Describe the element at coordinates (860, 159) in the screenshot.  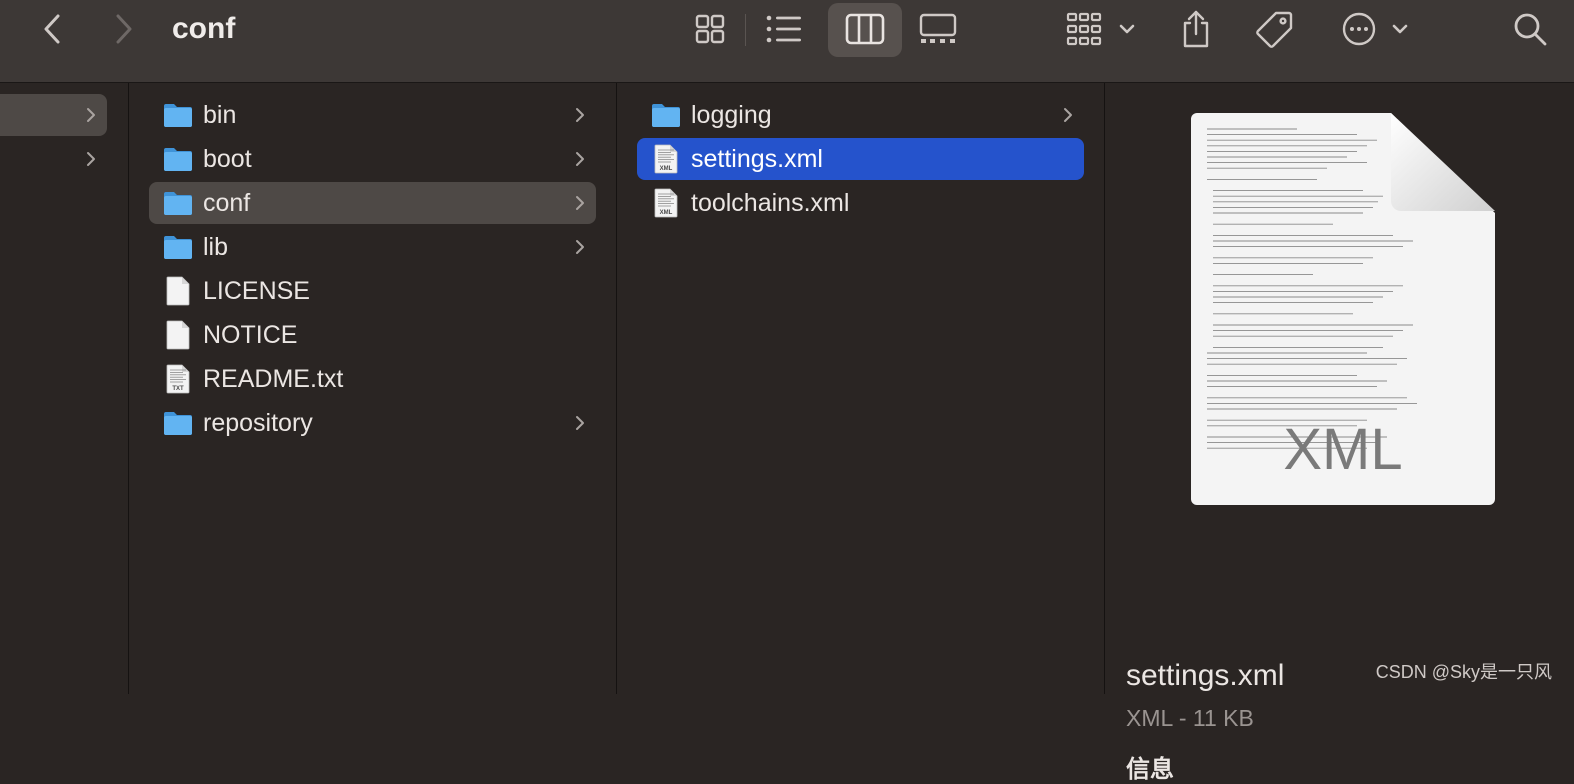
I see `file-row-settings-xml: XML settings.xml` at that location.